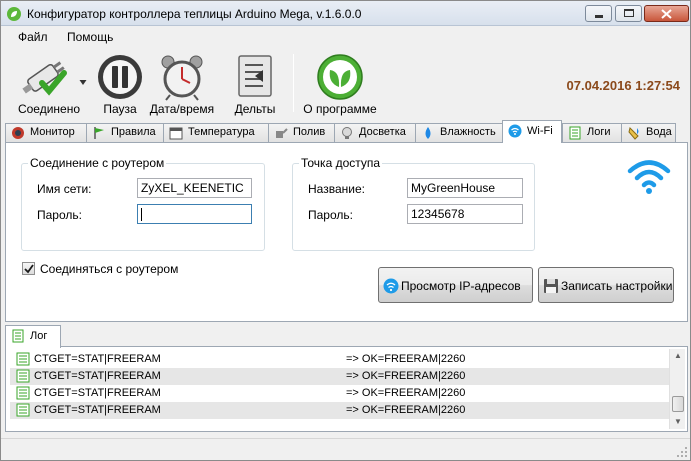 This screenshot has width=691, height=461. What do you see at coordinates (461, 286) in the screenshot?
I see `view-ip-label: Просмотр IP-адресов` at bounding box center [461, 286].